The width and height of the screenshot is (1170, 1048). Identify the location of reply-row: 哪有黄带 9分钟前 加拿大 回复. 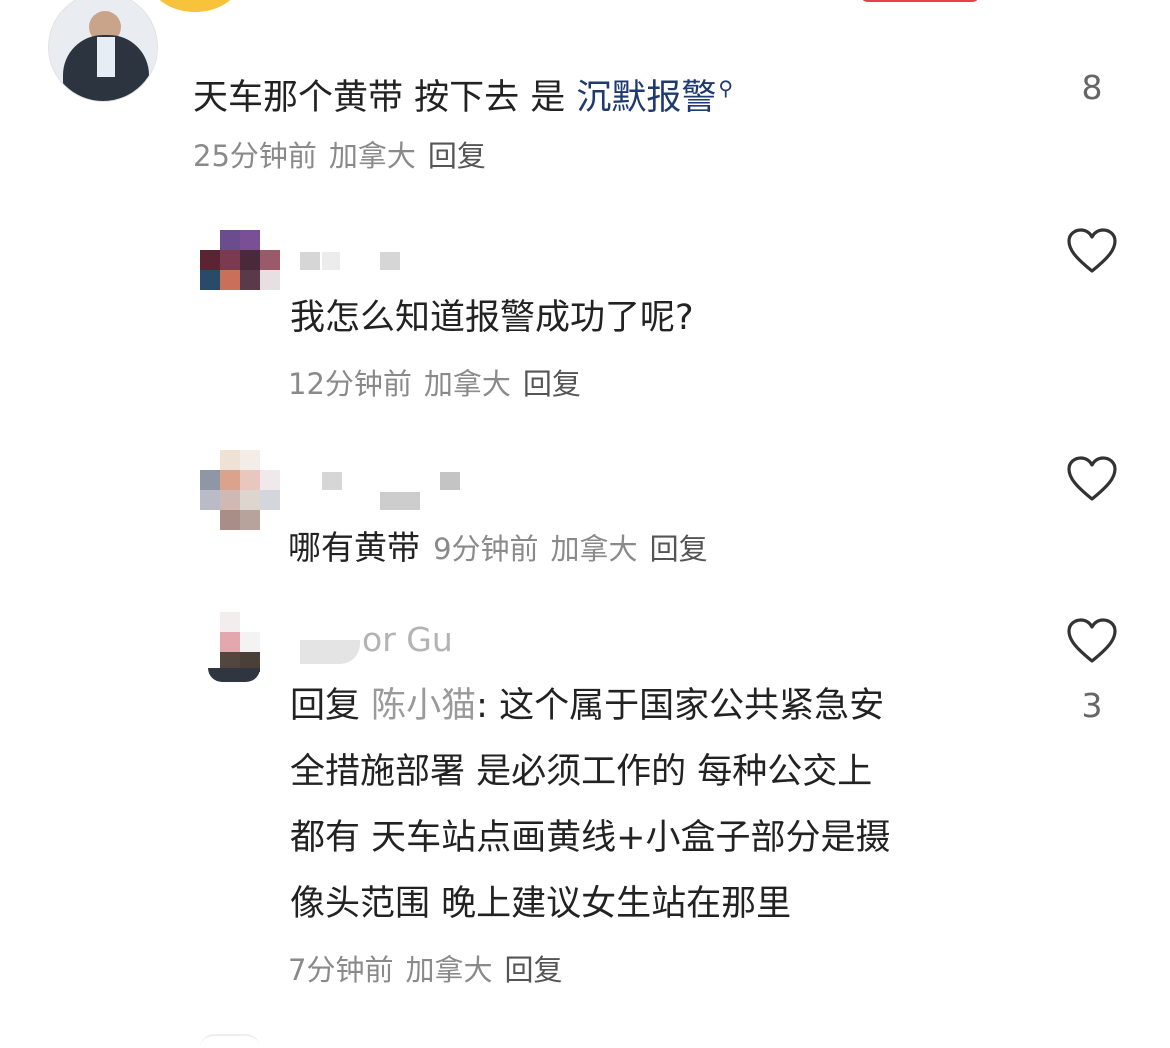
(504, 548).